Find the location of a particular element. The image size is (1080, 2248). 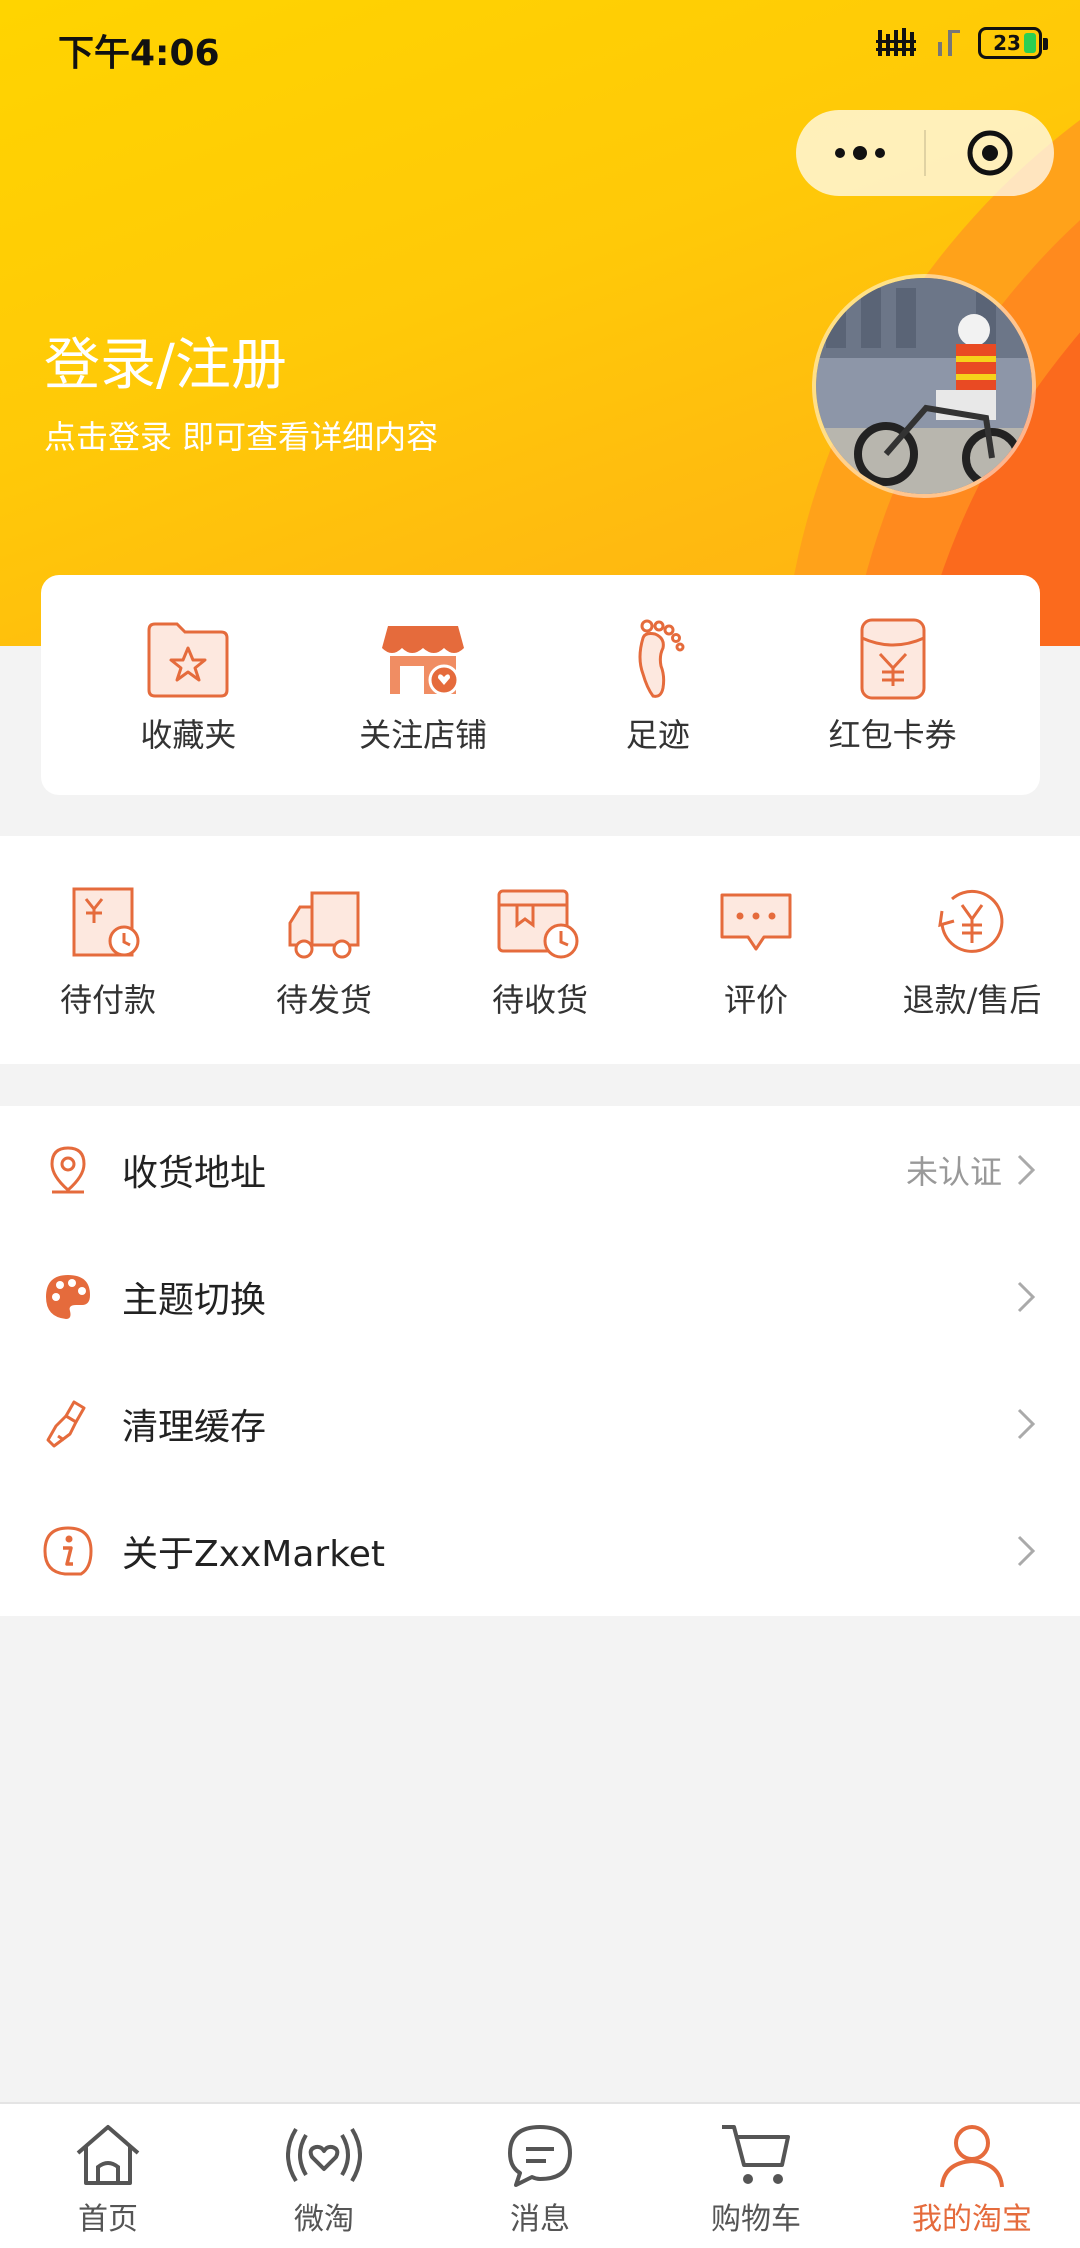

tab-label: 微淘 is located at coordinates (324, 2219).